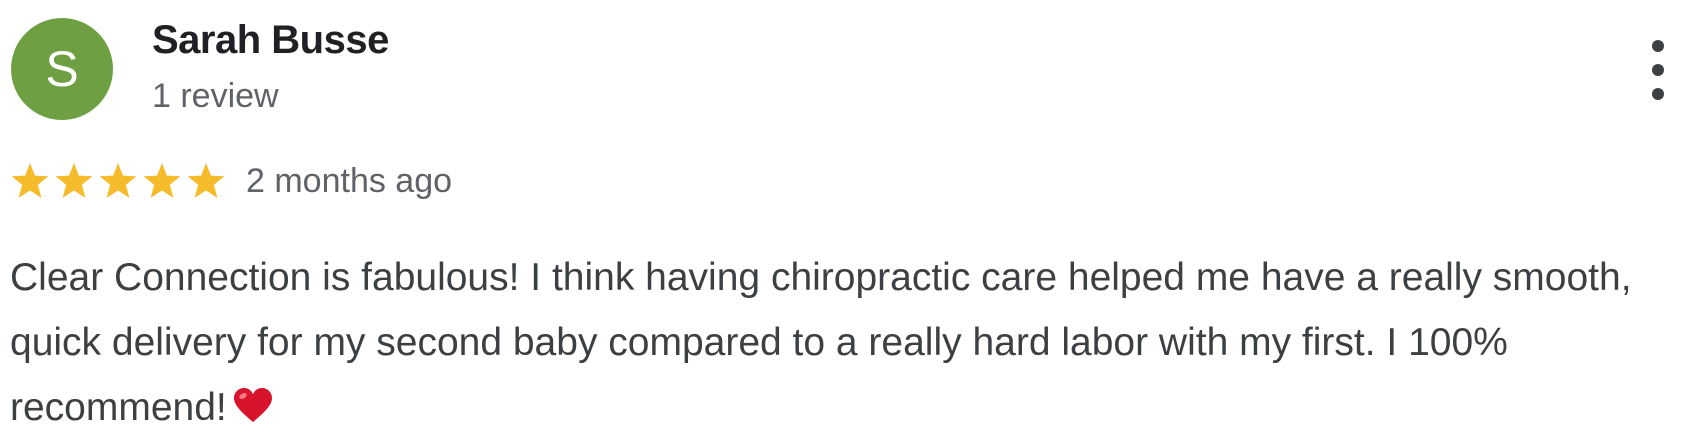 The height and width of the screenshot is (434, 1686). I want to click on more-options-button, so click(1658, 70).